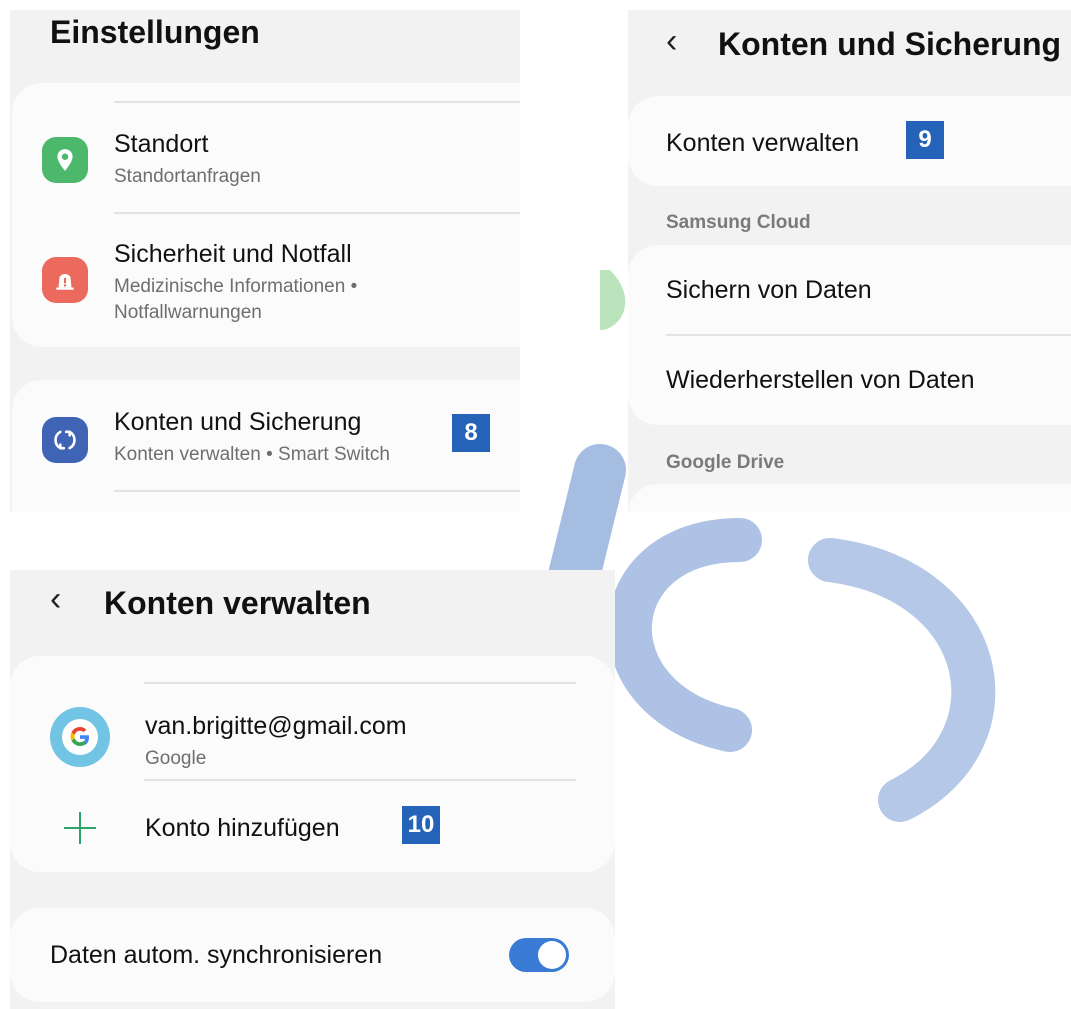  I want to click on add-account-label: Konto hinzufügen, so click(242, 828).